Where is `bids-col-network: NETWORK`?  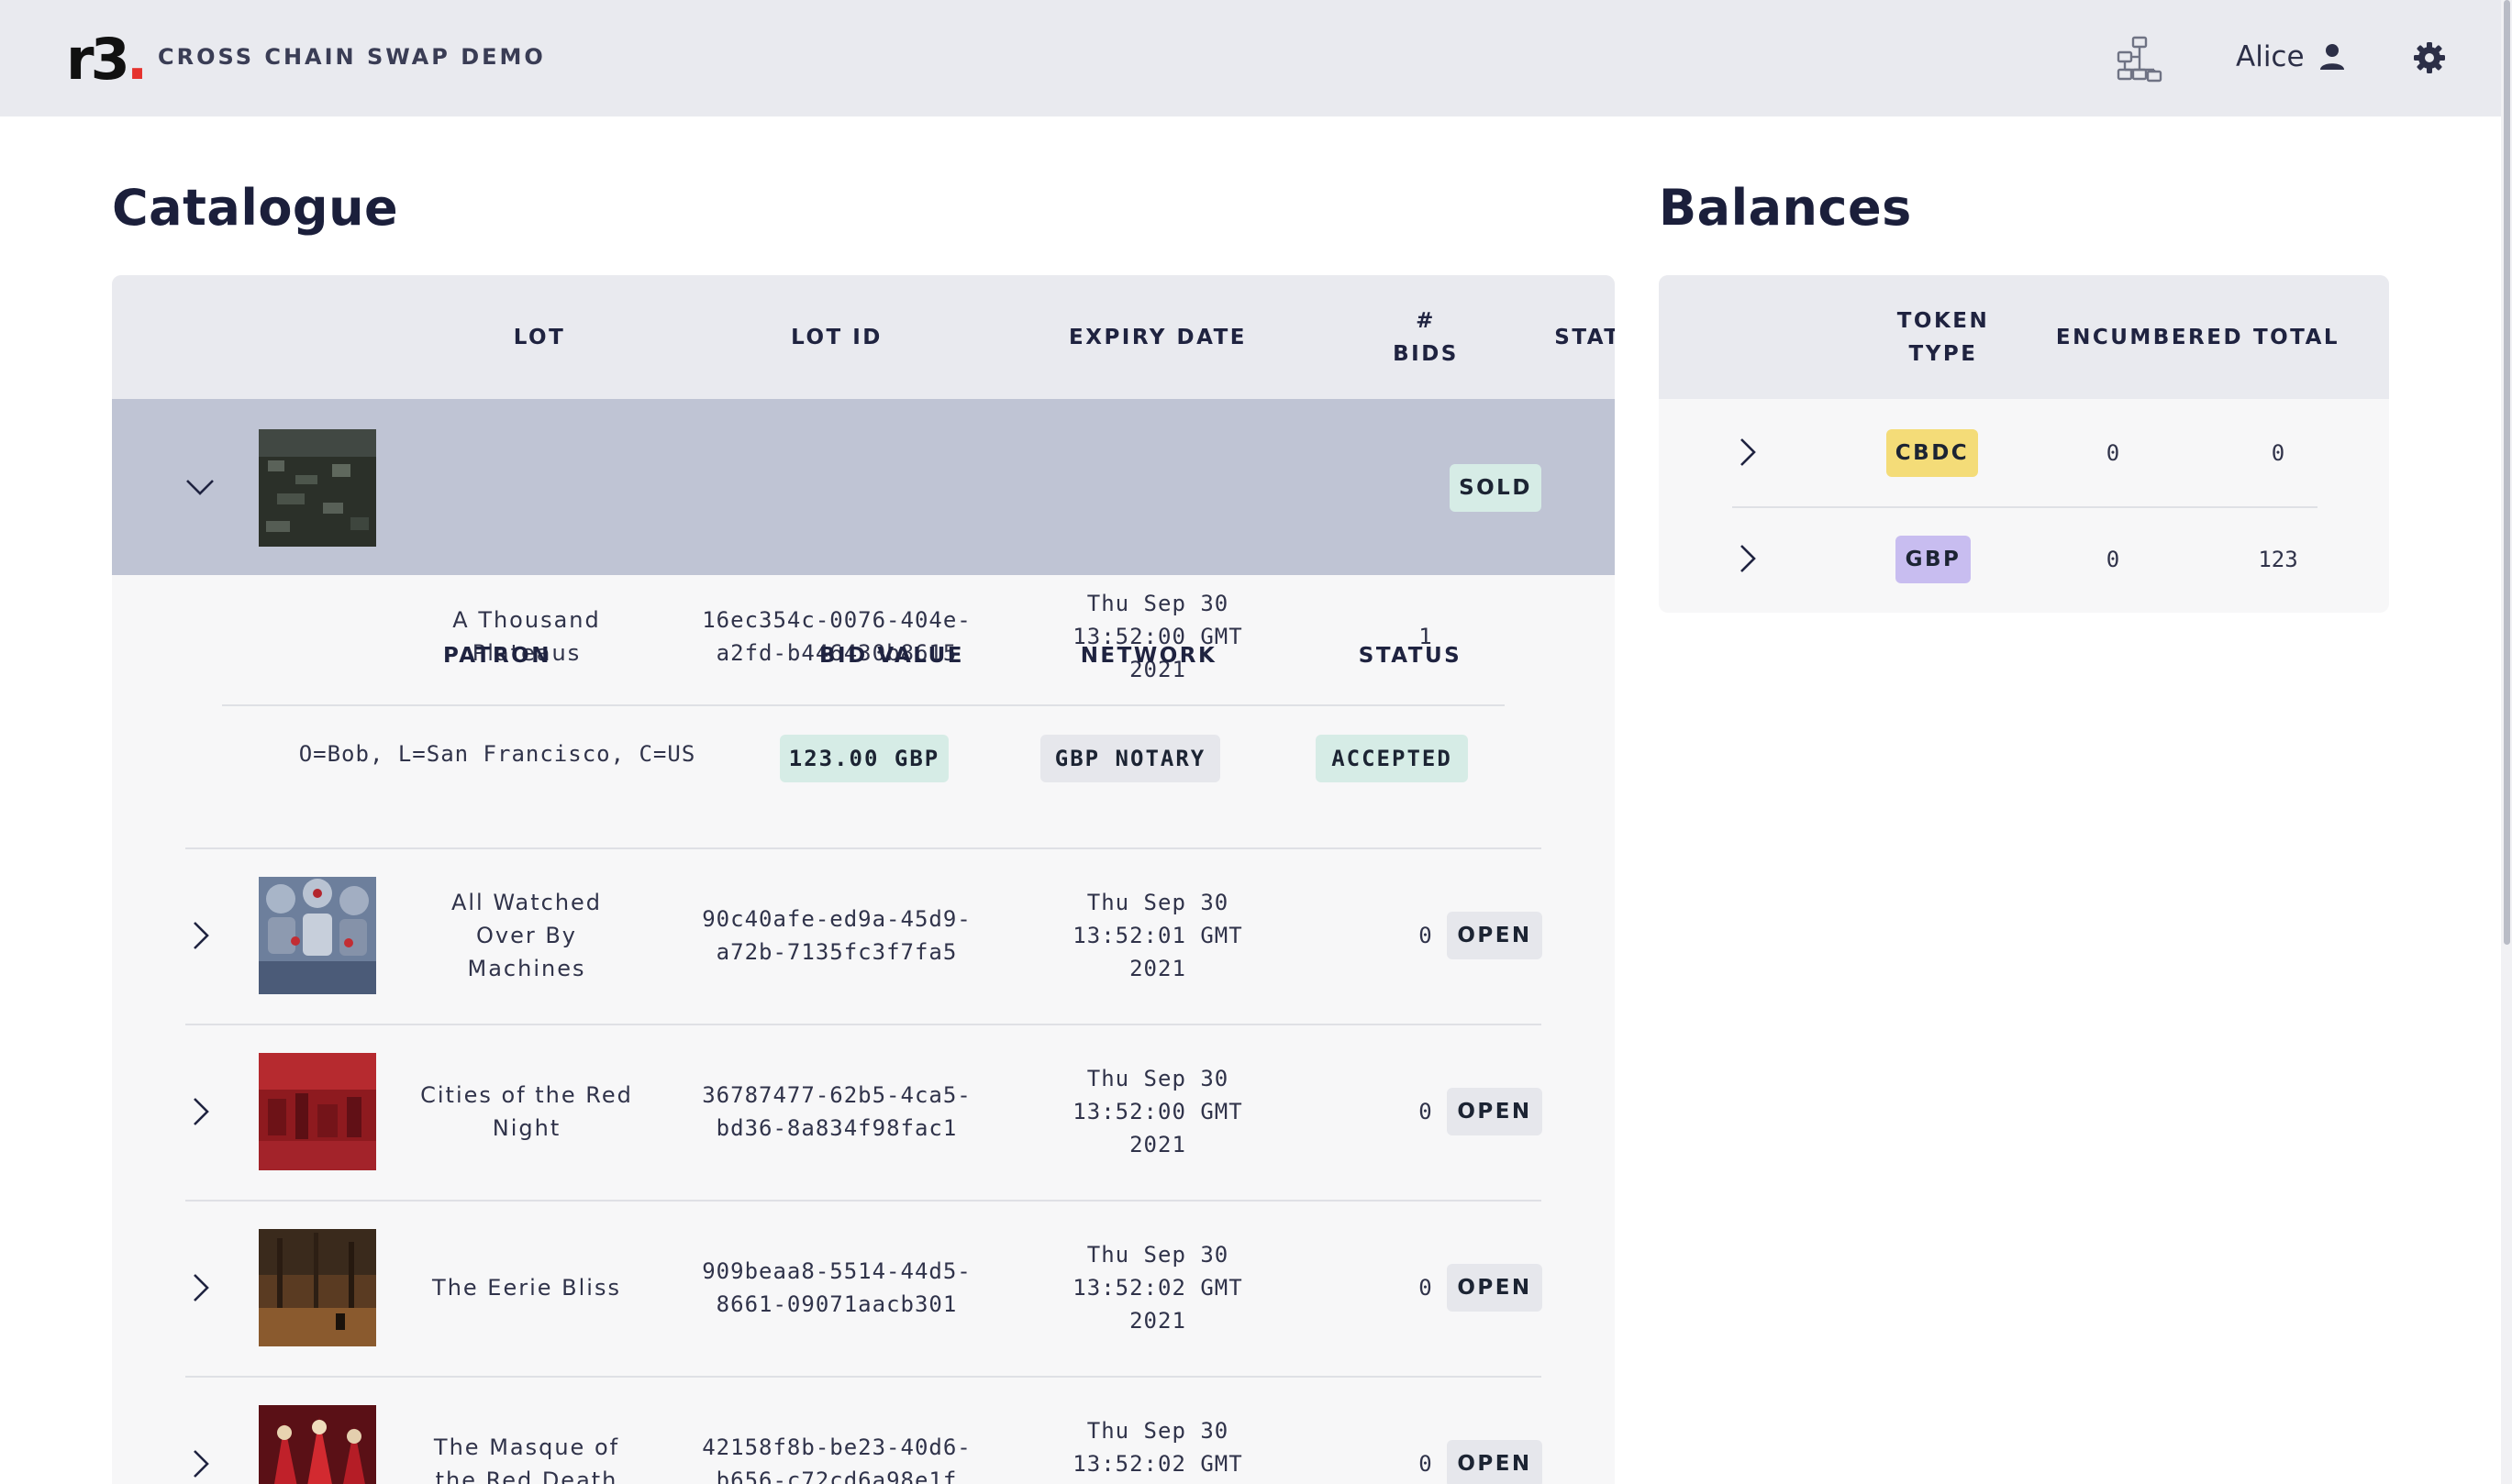 bids-col-network: NETWORK is located at coordinates (1148, 656).